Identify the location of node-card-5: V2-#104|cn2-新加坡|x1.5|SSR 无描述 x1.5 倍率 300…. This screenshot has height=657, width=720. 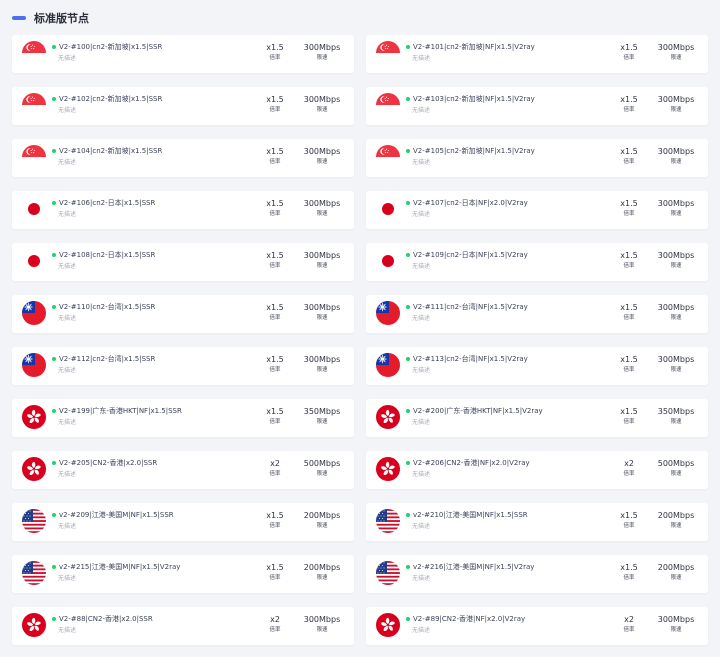
(183, 158).